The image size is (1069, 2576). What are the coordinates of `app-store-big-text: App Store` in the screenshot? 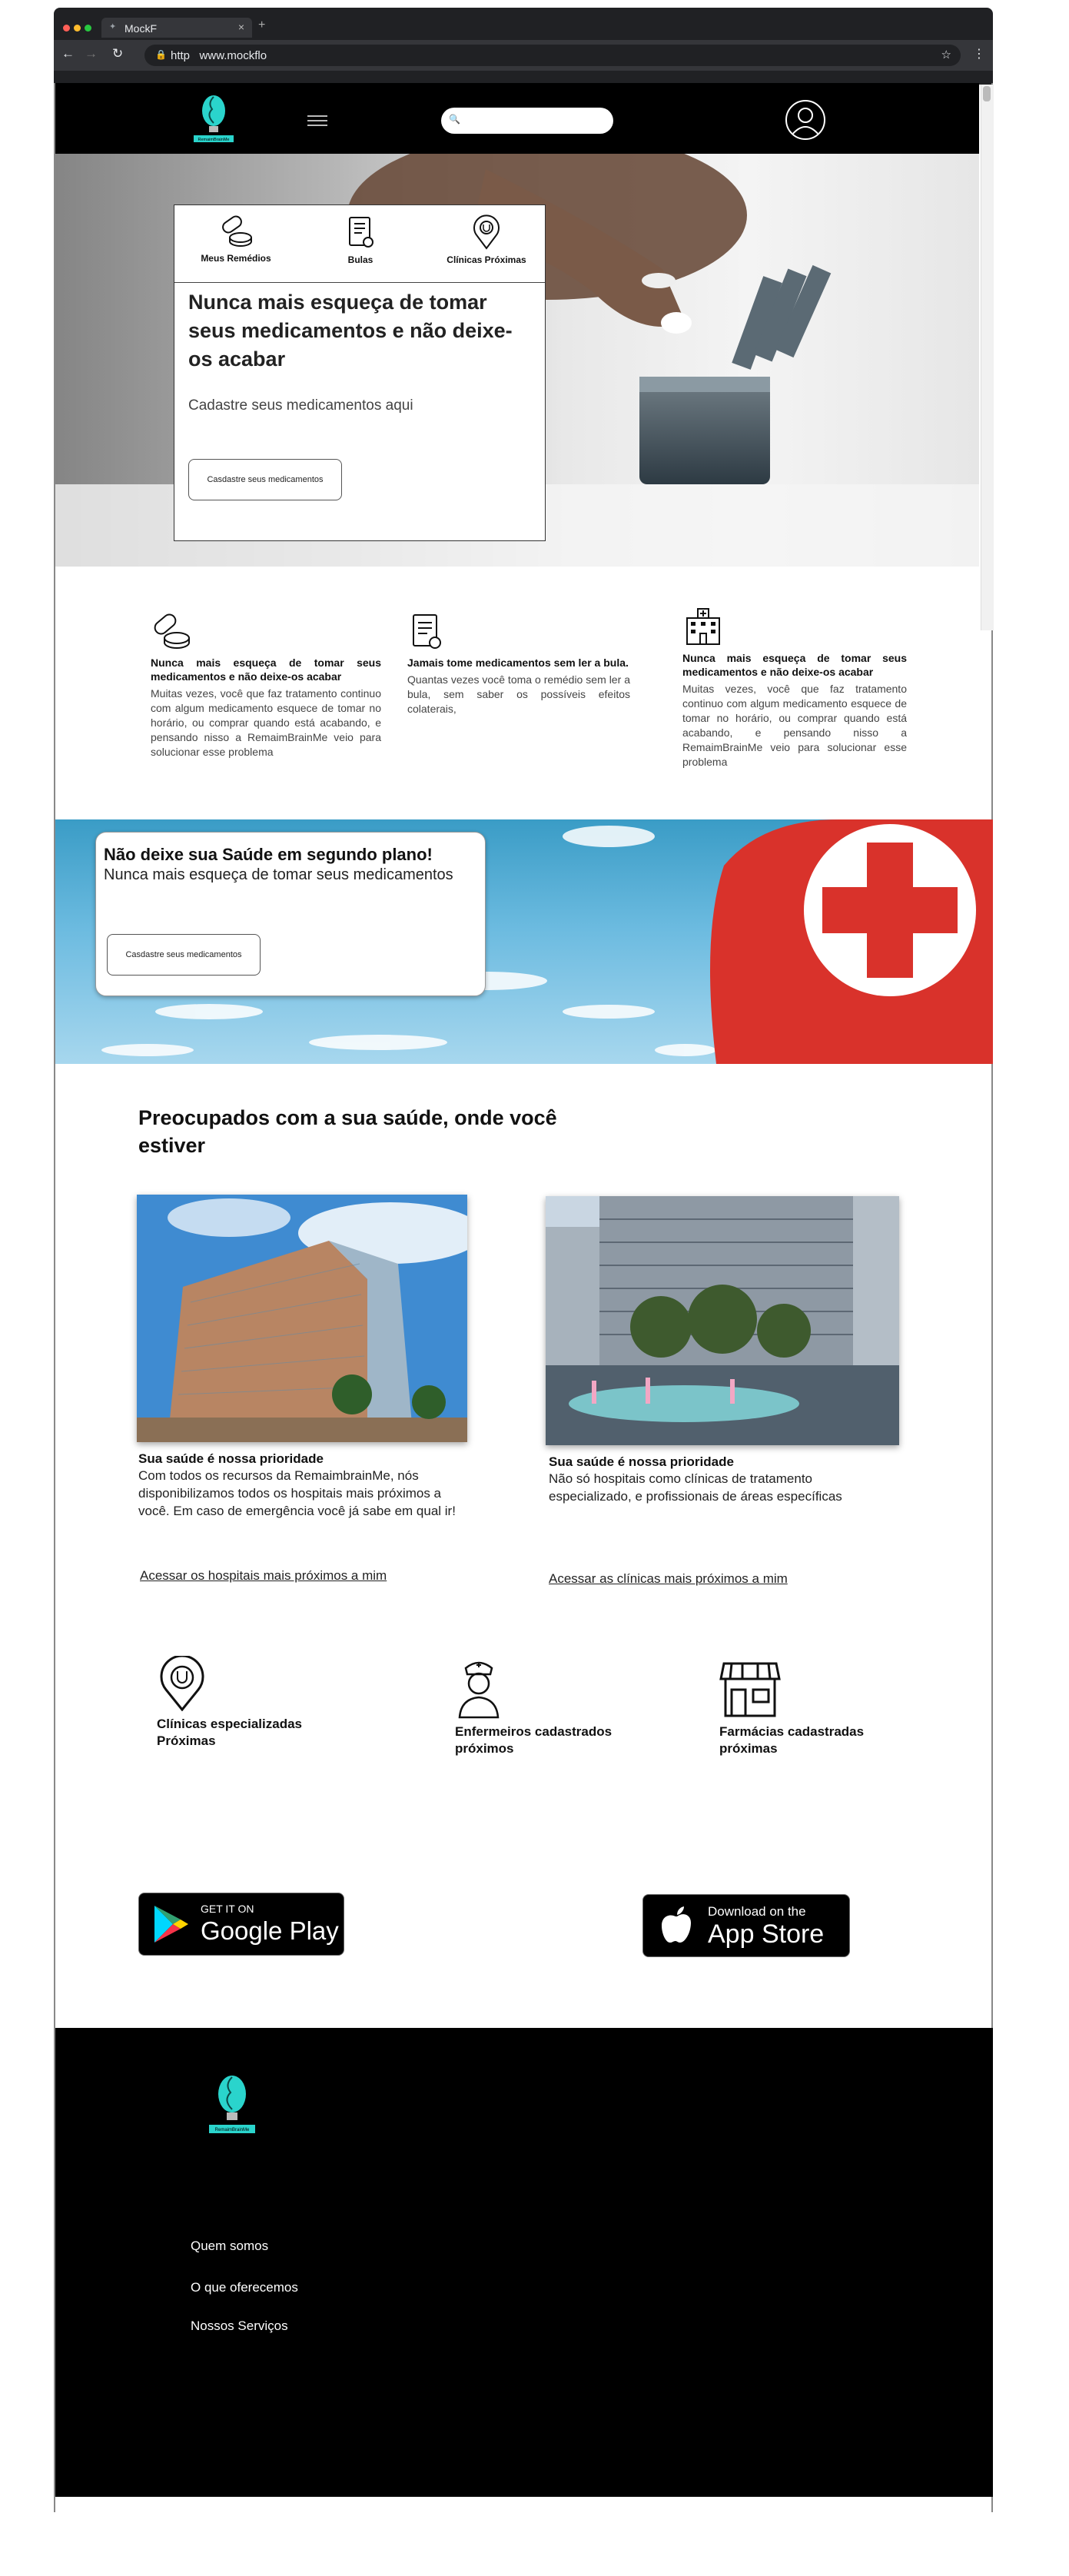 It's located at (767, 1934).